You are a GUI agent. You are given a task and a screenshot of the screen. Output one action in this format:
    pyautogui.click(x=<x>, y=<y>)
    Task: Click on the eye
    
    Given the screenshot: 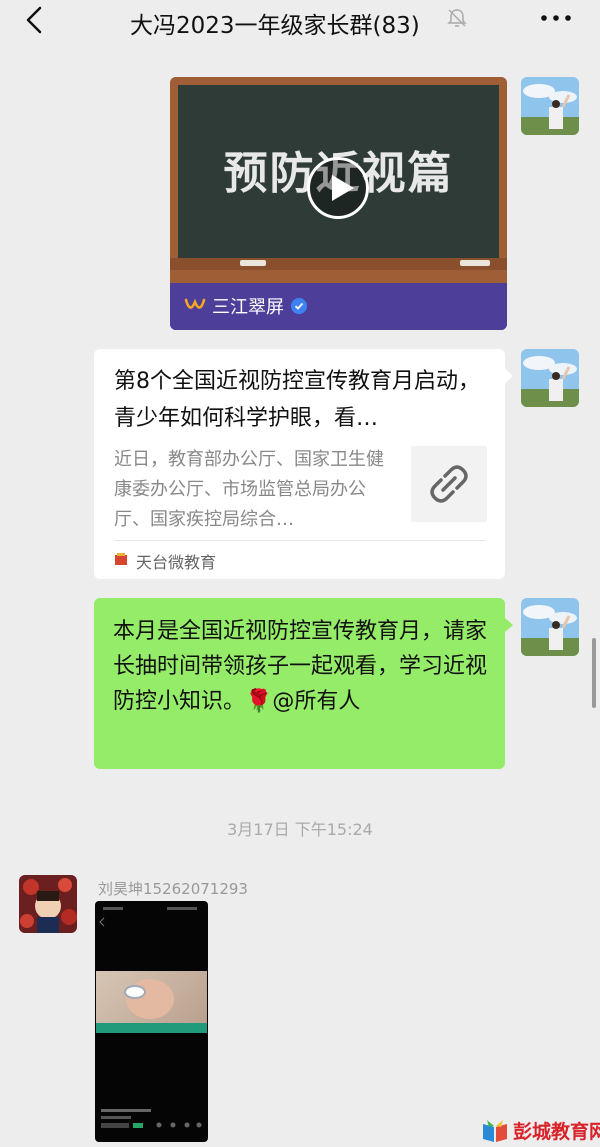 What is the action you would take?
    pyautogui.click(x=135, y=992)
    